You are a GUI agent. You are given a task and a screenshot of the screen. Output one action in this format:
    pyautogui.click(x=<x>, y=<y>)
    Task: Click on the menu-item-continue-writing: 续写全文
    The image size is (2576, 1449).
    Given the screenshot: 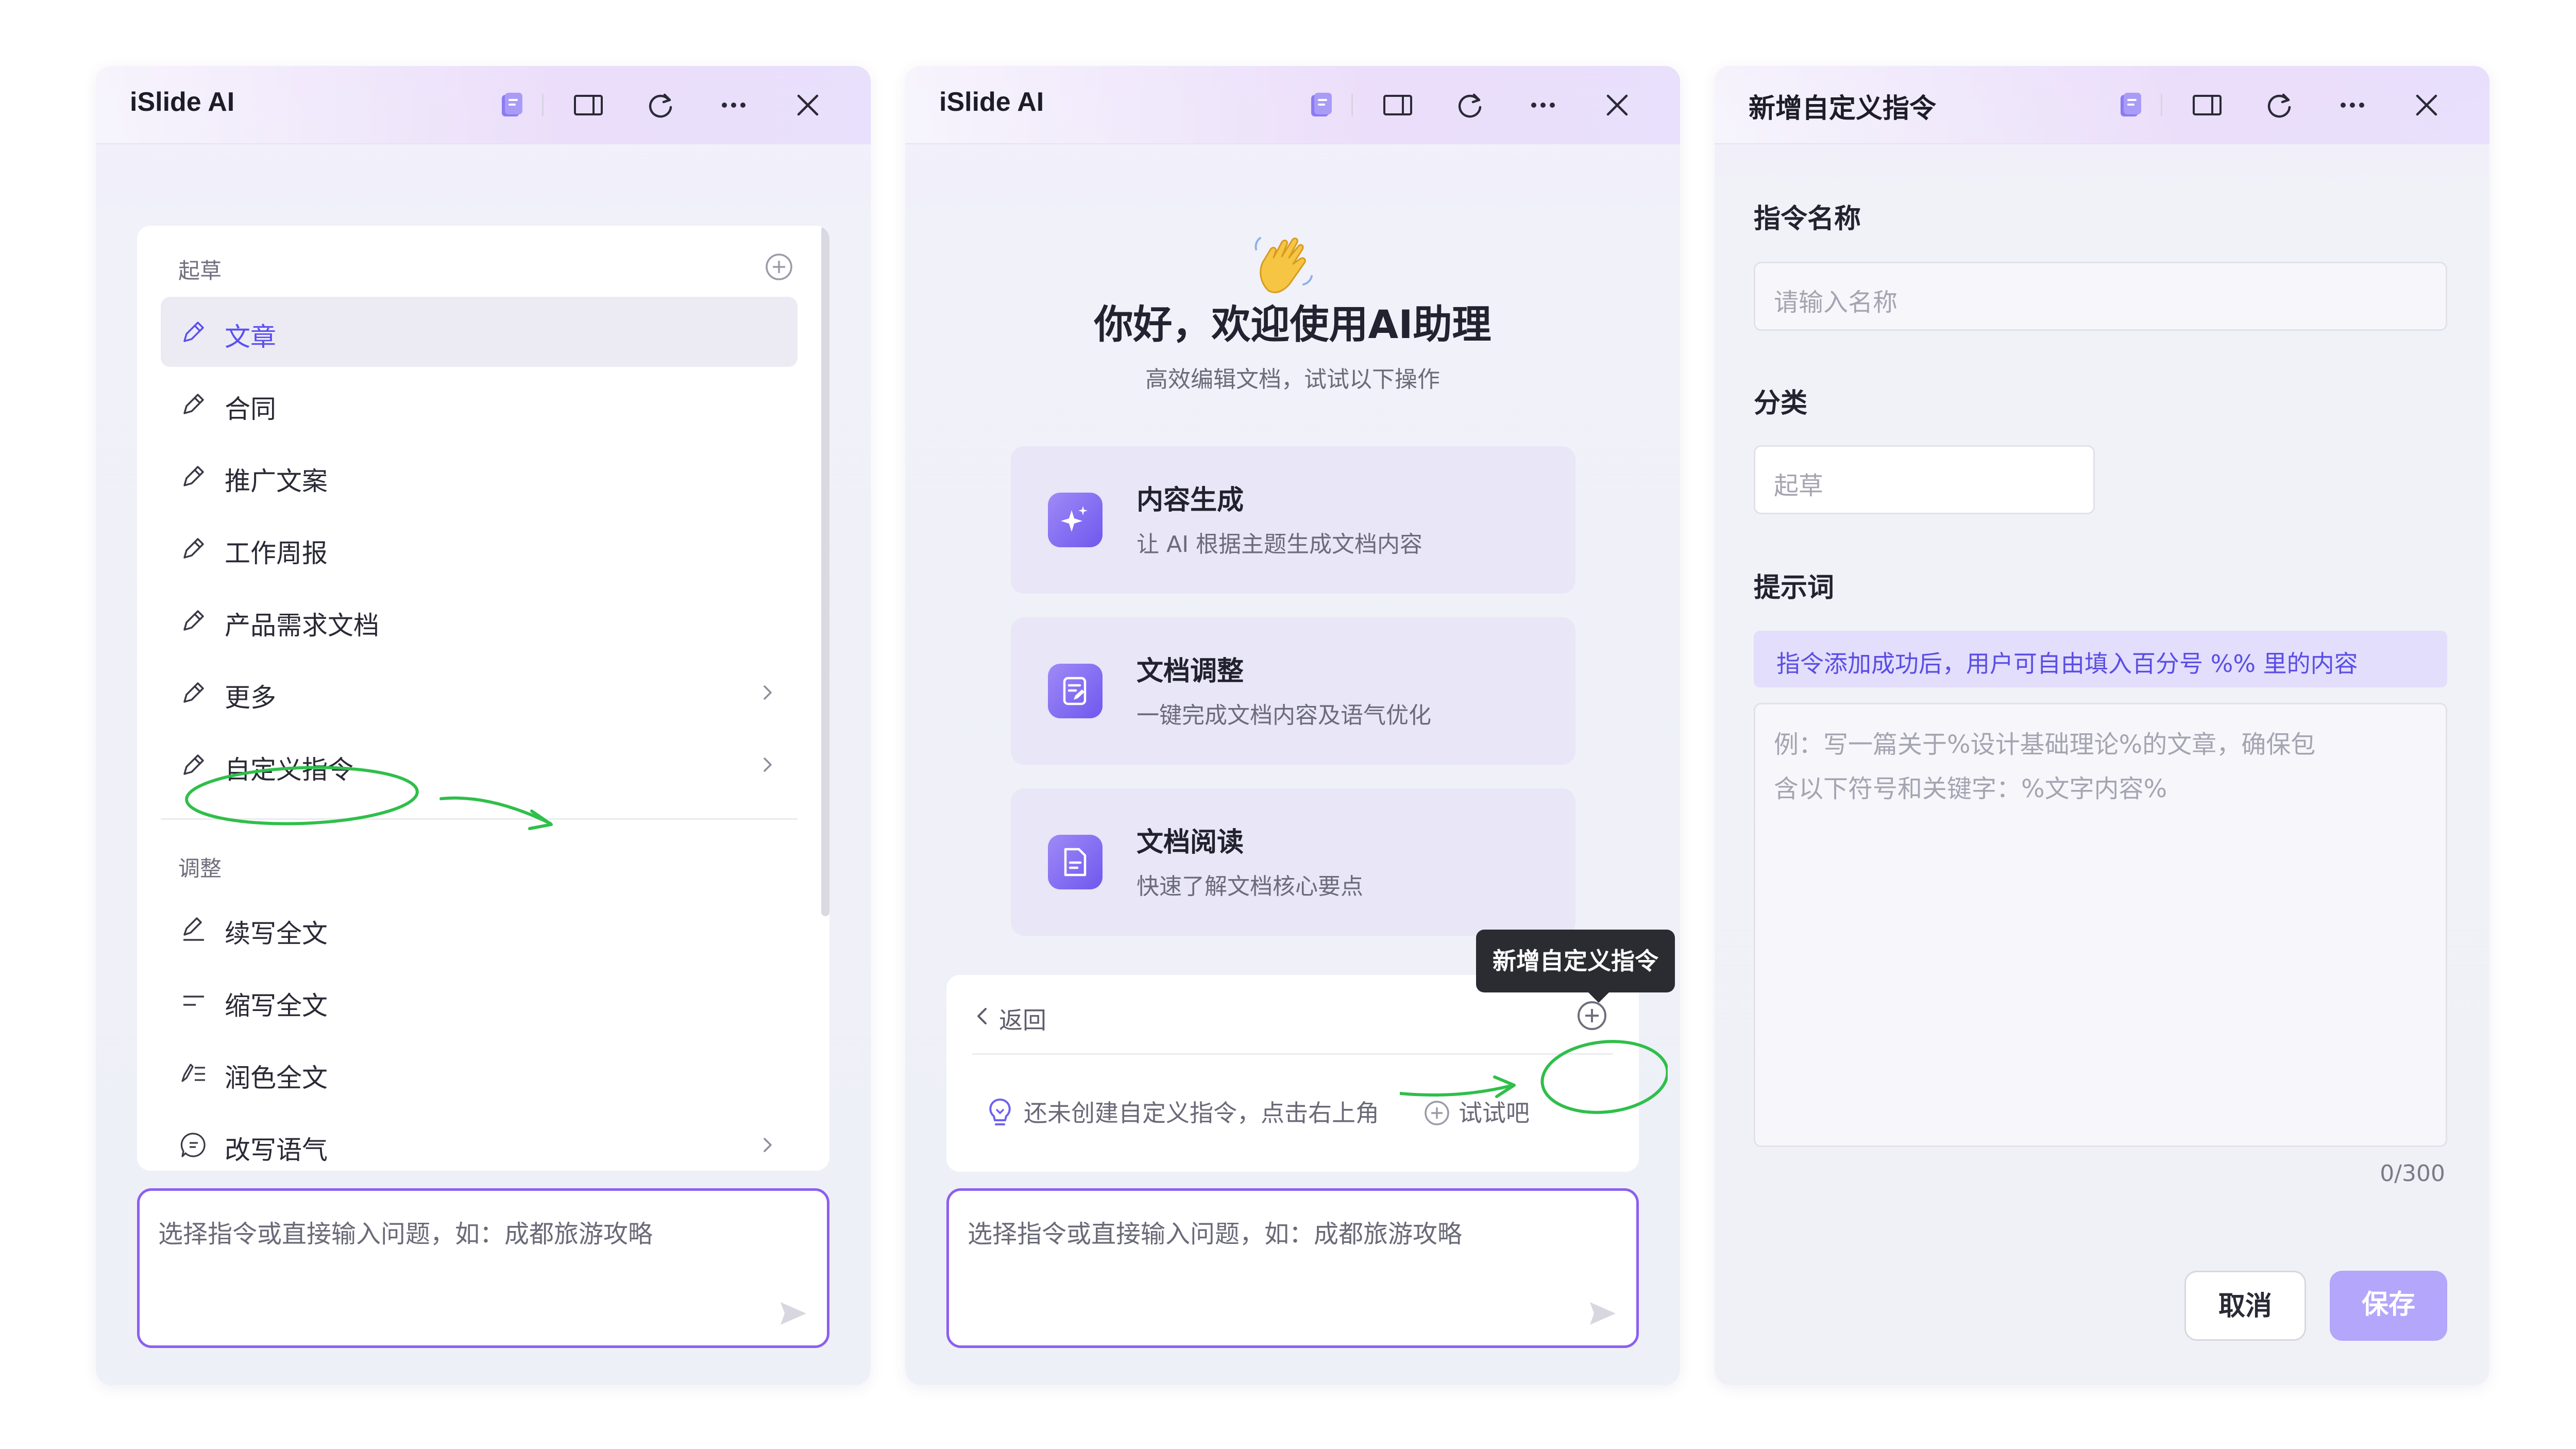 What is the action you would take?
    pyautogui.click(x=479, y=929)
    